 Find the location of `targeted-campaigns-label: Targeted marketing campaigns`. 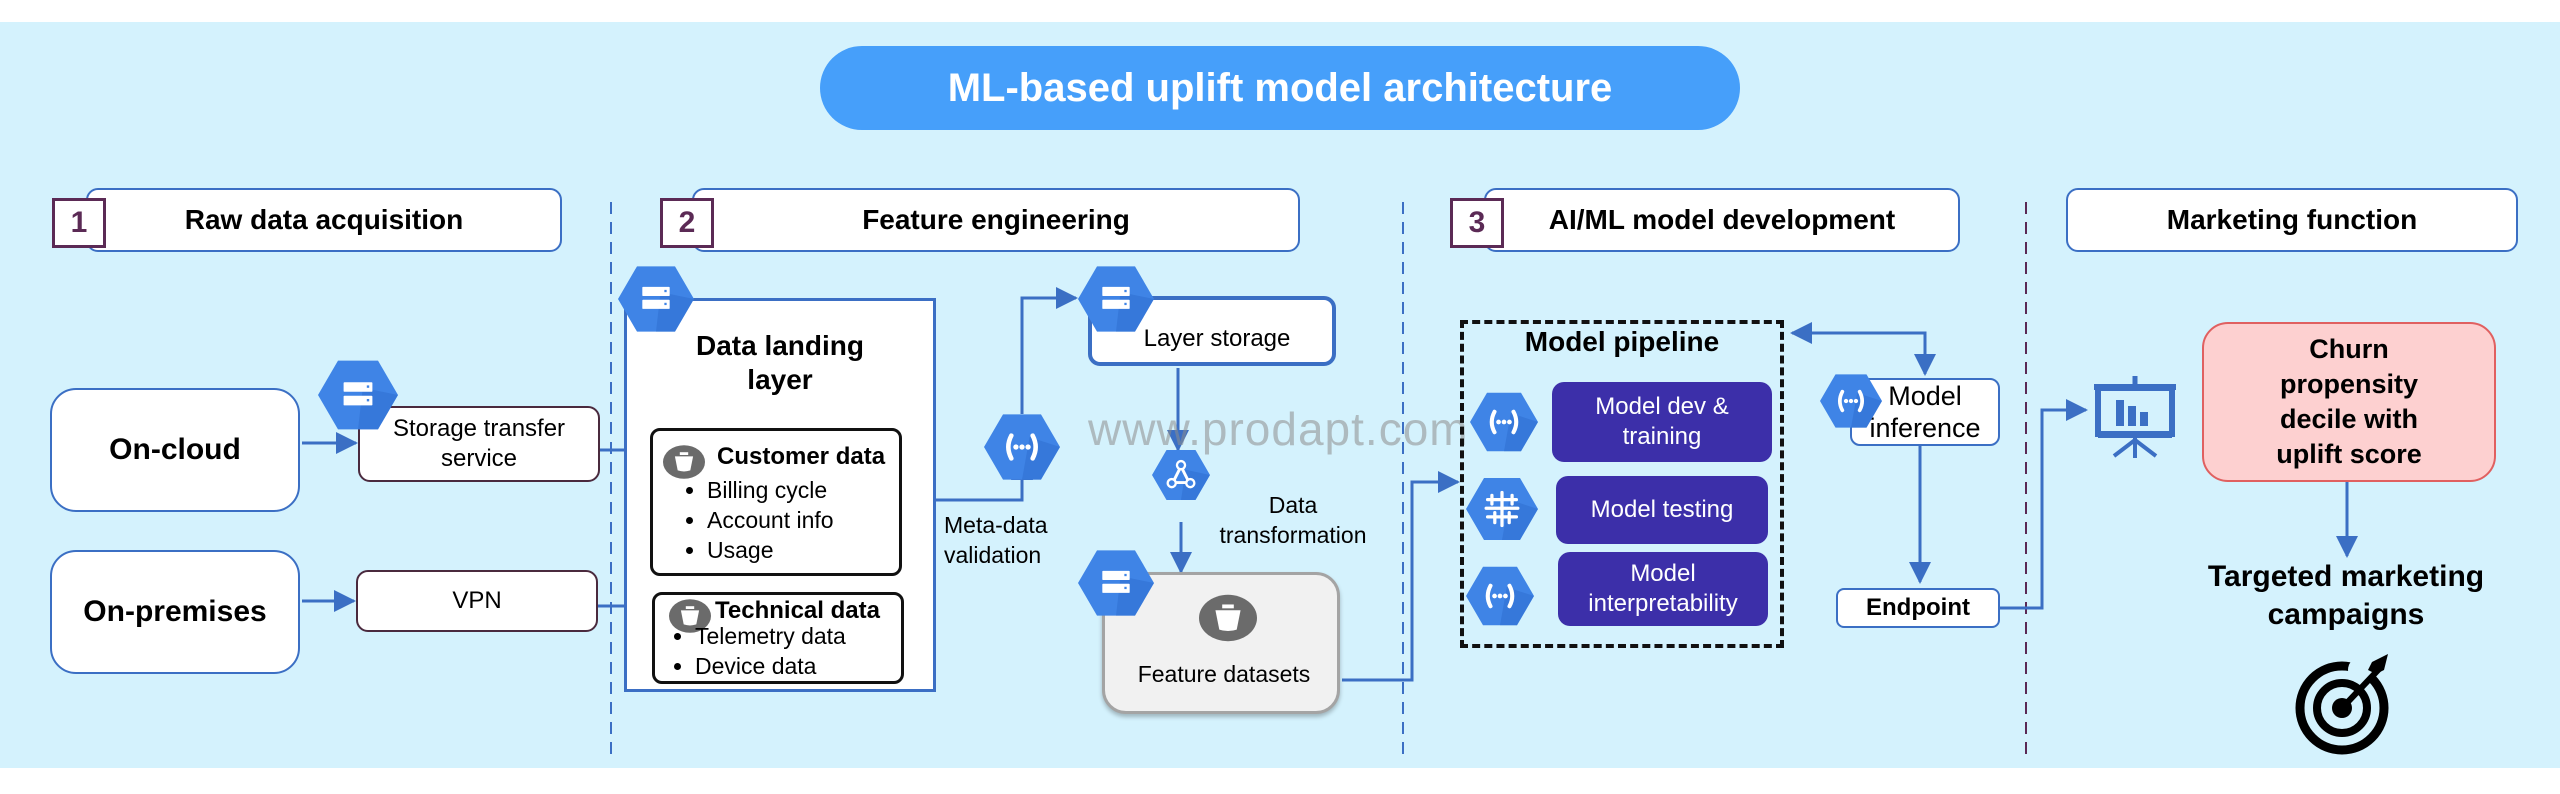

targeted-campaigns-label: Targeted marketing campaigns is located at coordinates (2346, 596).